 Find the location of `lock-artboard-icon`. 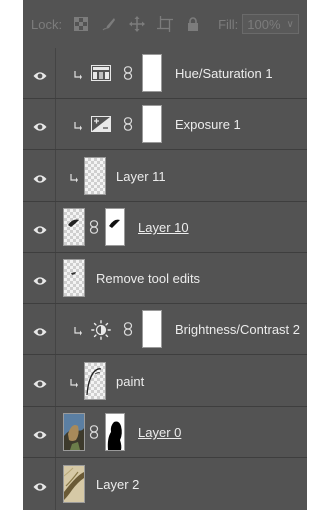

lock-artboard-icon is located at coordinates (165, 24).